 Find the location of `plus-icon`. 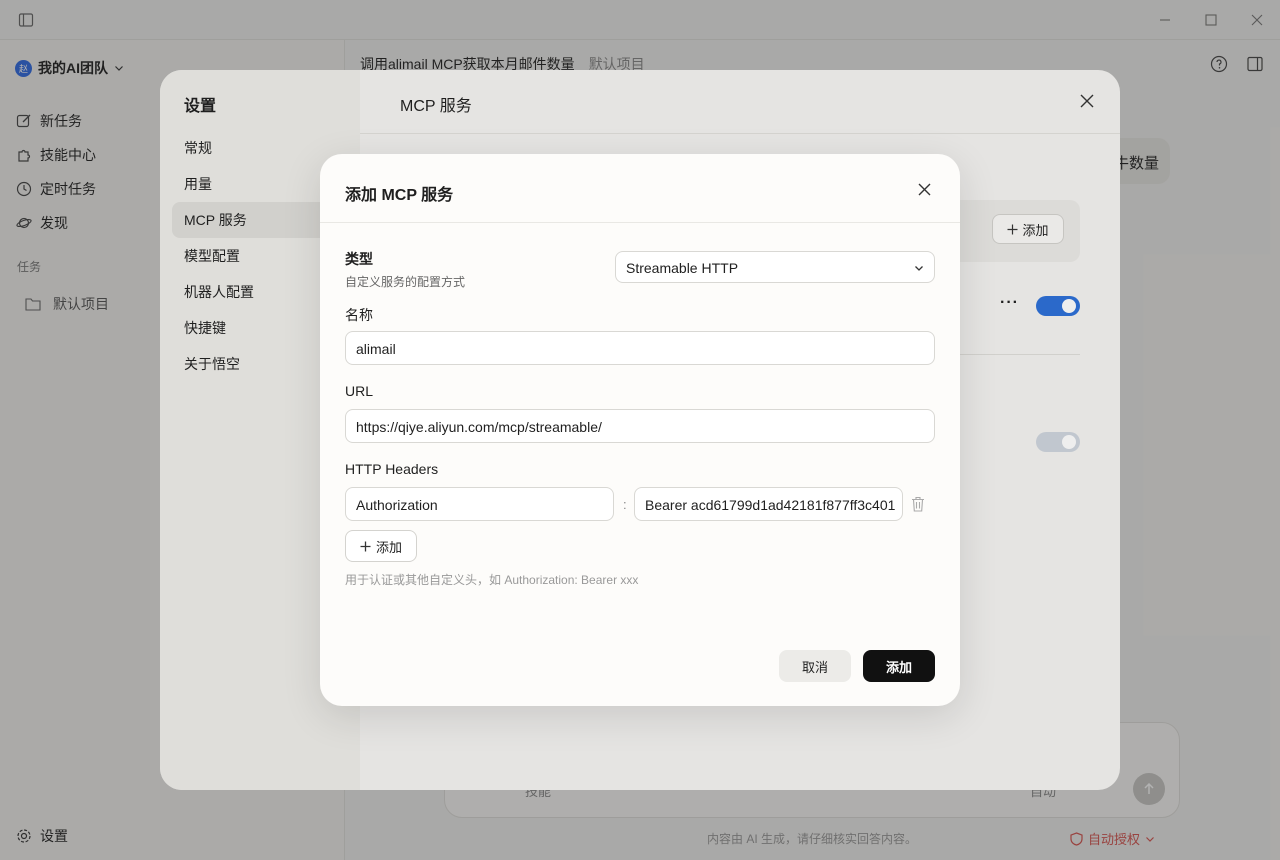

plus-icon is located at coordinates (365, 546).